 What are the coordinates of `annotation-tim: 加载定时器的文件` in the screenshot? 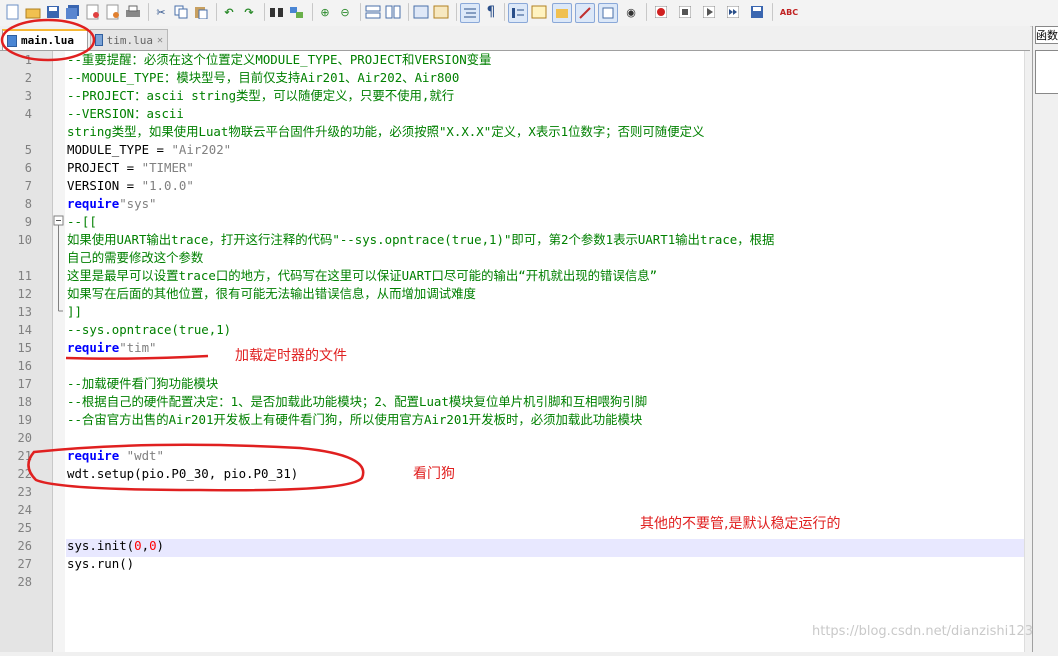 It's located at (291, 356).